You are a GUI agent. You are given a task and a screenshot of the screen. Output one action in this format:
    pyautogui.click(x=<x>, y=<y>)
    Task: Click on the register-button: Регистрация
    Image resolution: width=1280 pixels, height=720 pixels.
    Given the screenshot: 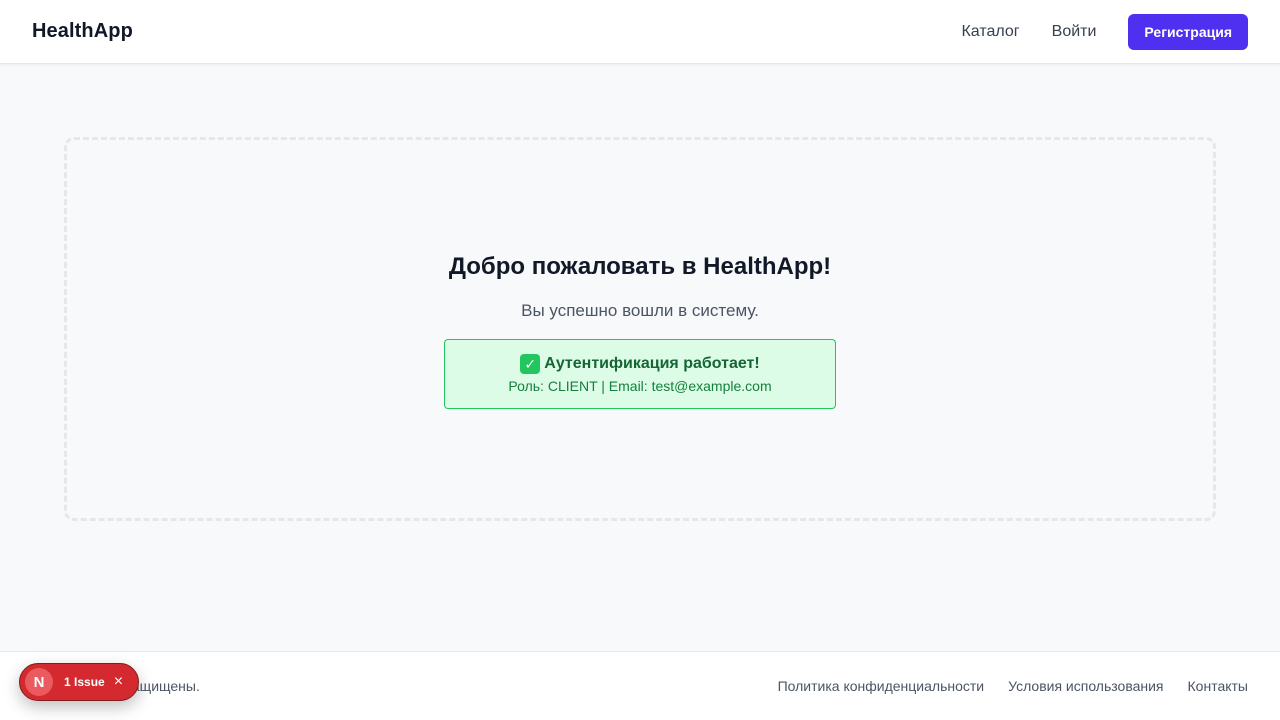 What is the action you would take?
    pyautogui.click(x=1188, y=31)
    